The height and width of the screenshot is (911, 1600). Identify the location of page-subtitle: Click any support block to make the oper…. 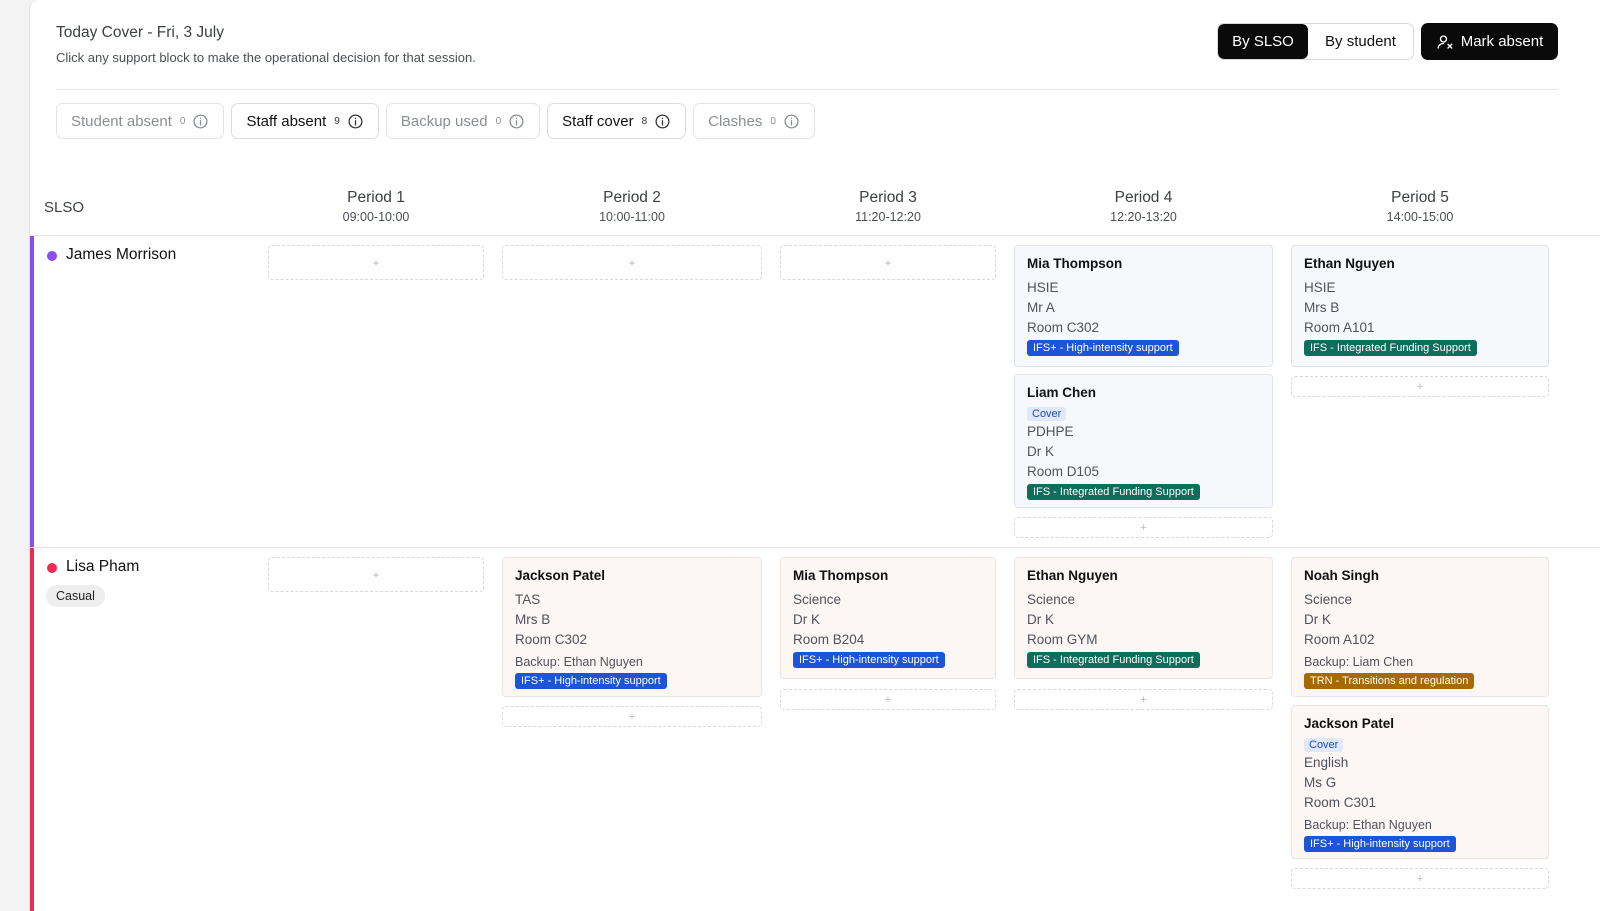
(266, 57).